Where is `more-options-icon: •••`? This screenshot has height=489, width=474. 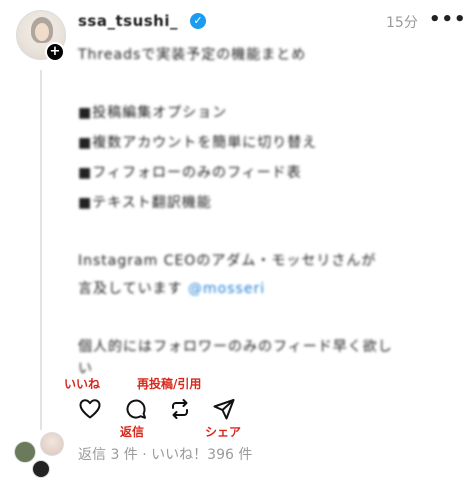
more-options-icon: ••• is located at coordinates (448, 19).